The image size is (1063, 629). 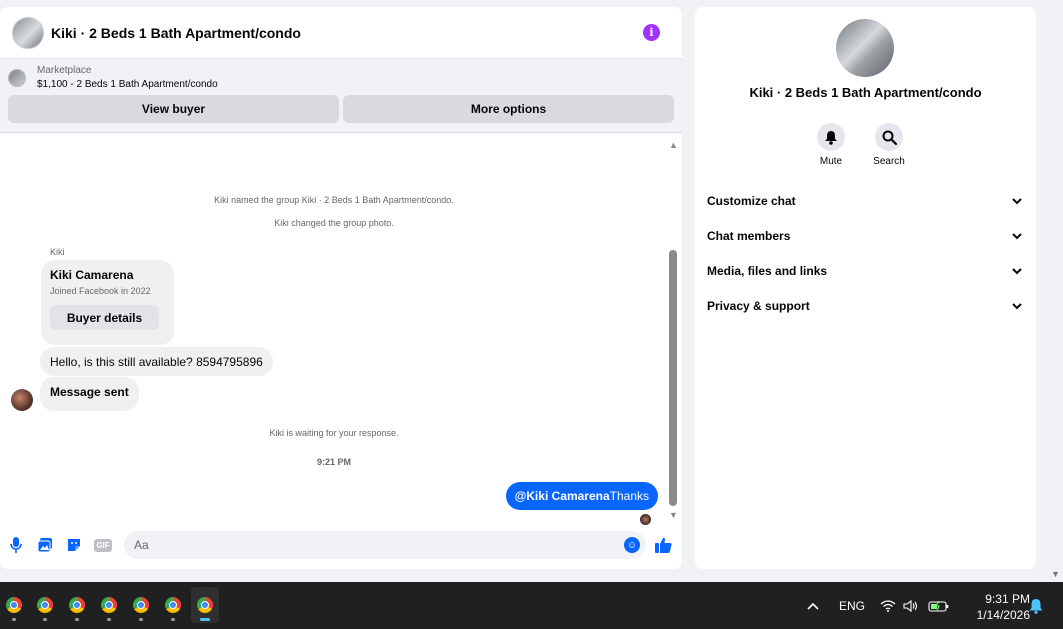 I want to click on mention: @Kiki Camarena, so click(x=562, y=496).